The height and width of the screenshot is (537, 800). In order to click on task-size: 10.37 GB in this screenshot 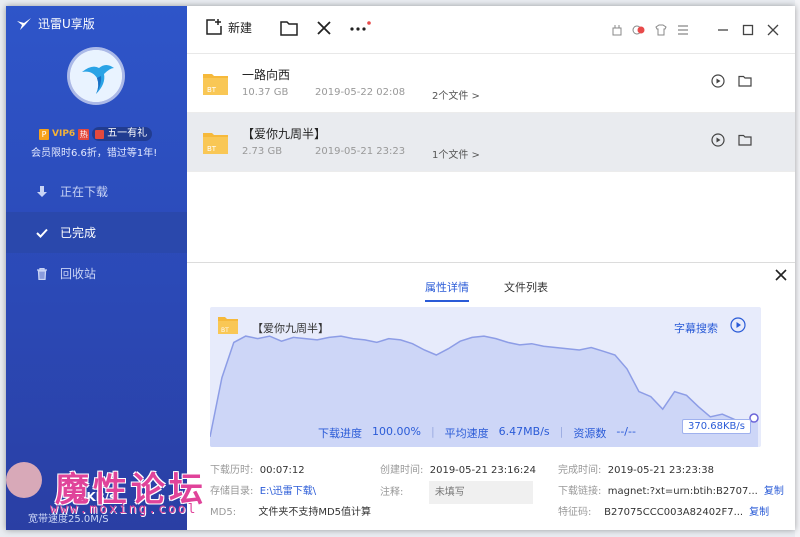, I will do `click(265, 92)`.